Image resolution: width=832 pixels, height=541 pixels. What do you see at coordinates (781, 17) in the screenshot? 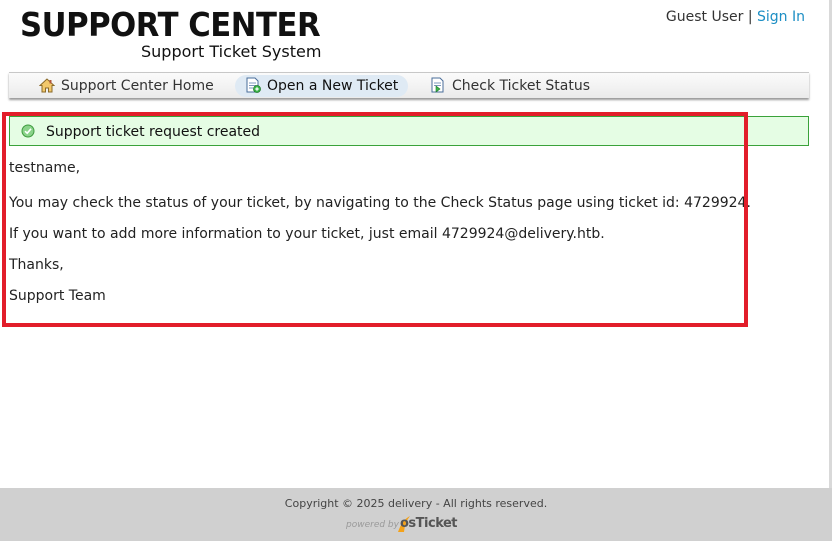
I see `sign-in-link: Sign In` at bounding box center [781, 17].